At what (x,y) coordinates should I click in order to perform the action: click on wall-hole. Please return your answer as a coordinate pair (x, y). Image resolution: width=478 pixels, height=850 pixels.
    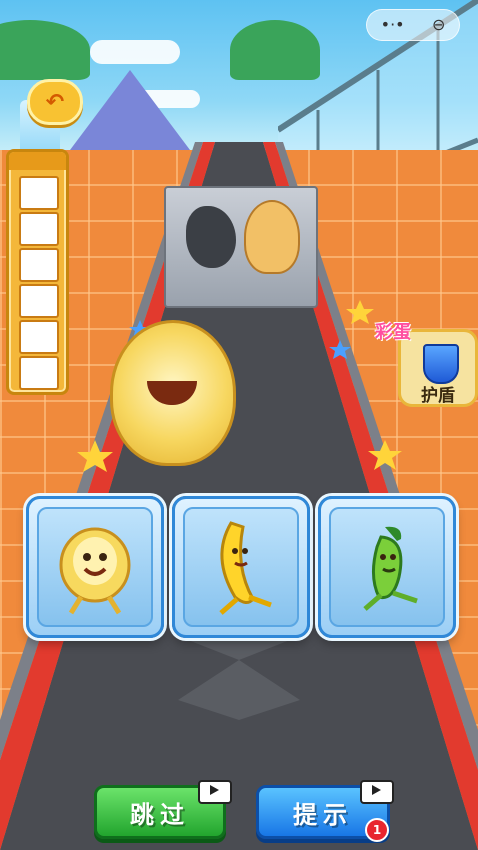
    Looking at the image, I should click on (211, 237).